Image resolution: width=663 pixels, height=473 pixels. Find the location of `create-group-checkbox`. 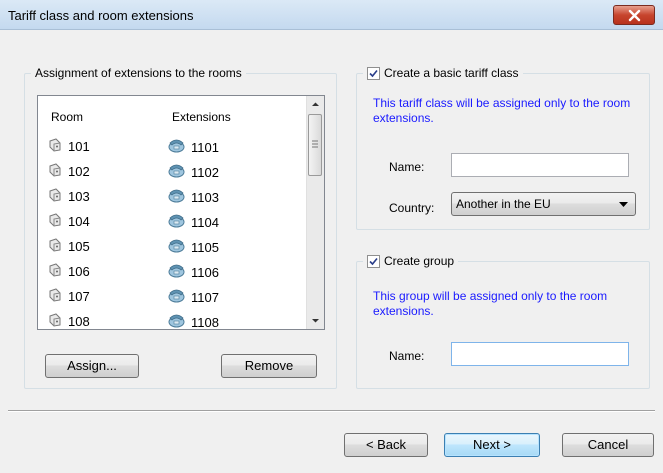

create-group-checkbox is located at coordinates (373, 261).